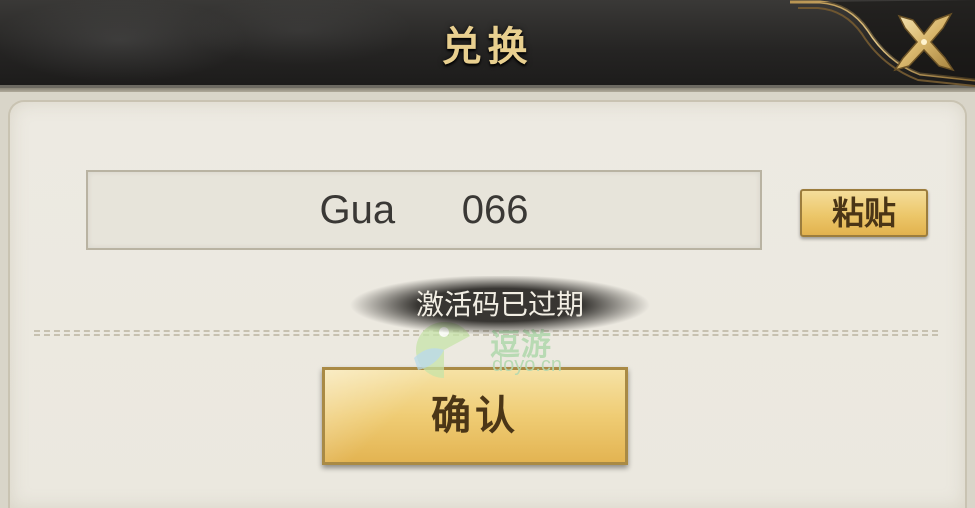 The width and height of the screenshot is (975, 508). Describe the element at coordinates (424, 210) in the screenshot. I see `redeem-code-input` at that location.